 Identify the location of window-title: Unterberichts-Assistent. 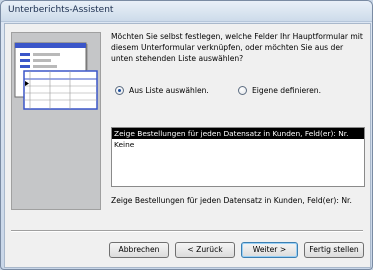
(61, 10).